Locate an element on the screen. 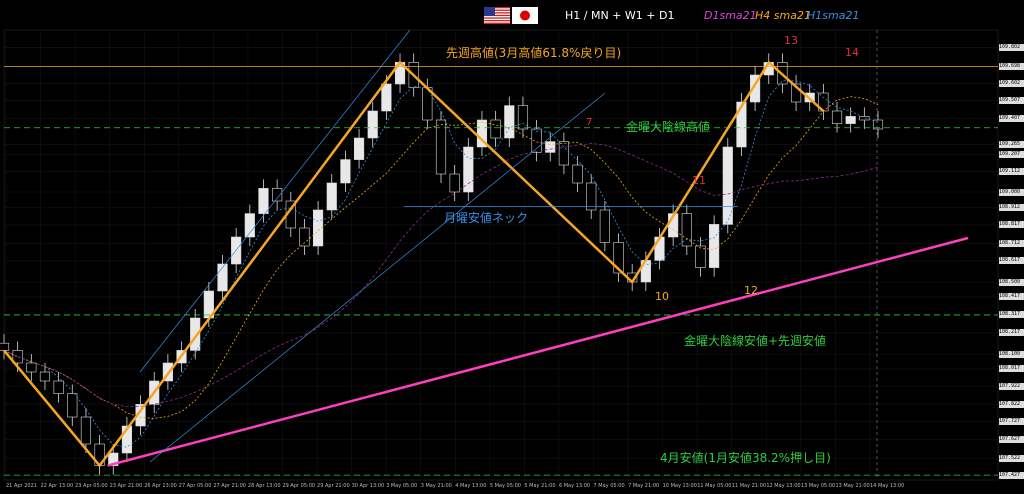 The height and width of the screenshot is (494, 1024). time-tick-label: 30 Apr 13:00 is located at coordinates (368, 486).